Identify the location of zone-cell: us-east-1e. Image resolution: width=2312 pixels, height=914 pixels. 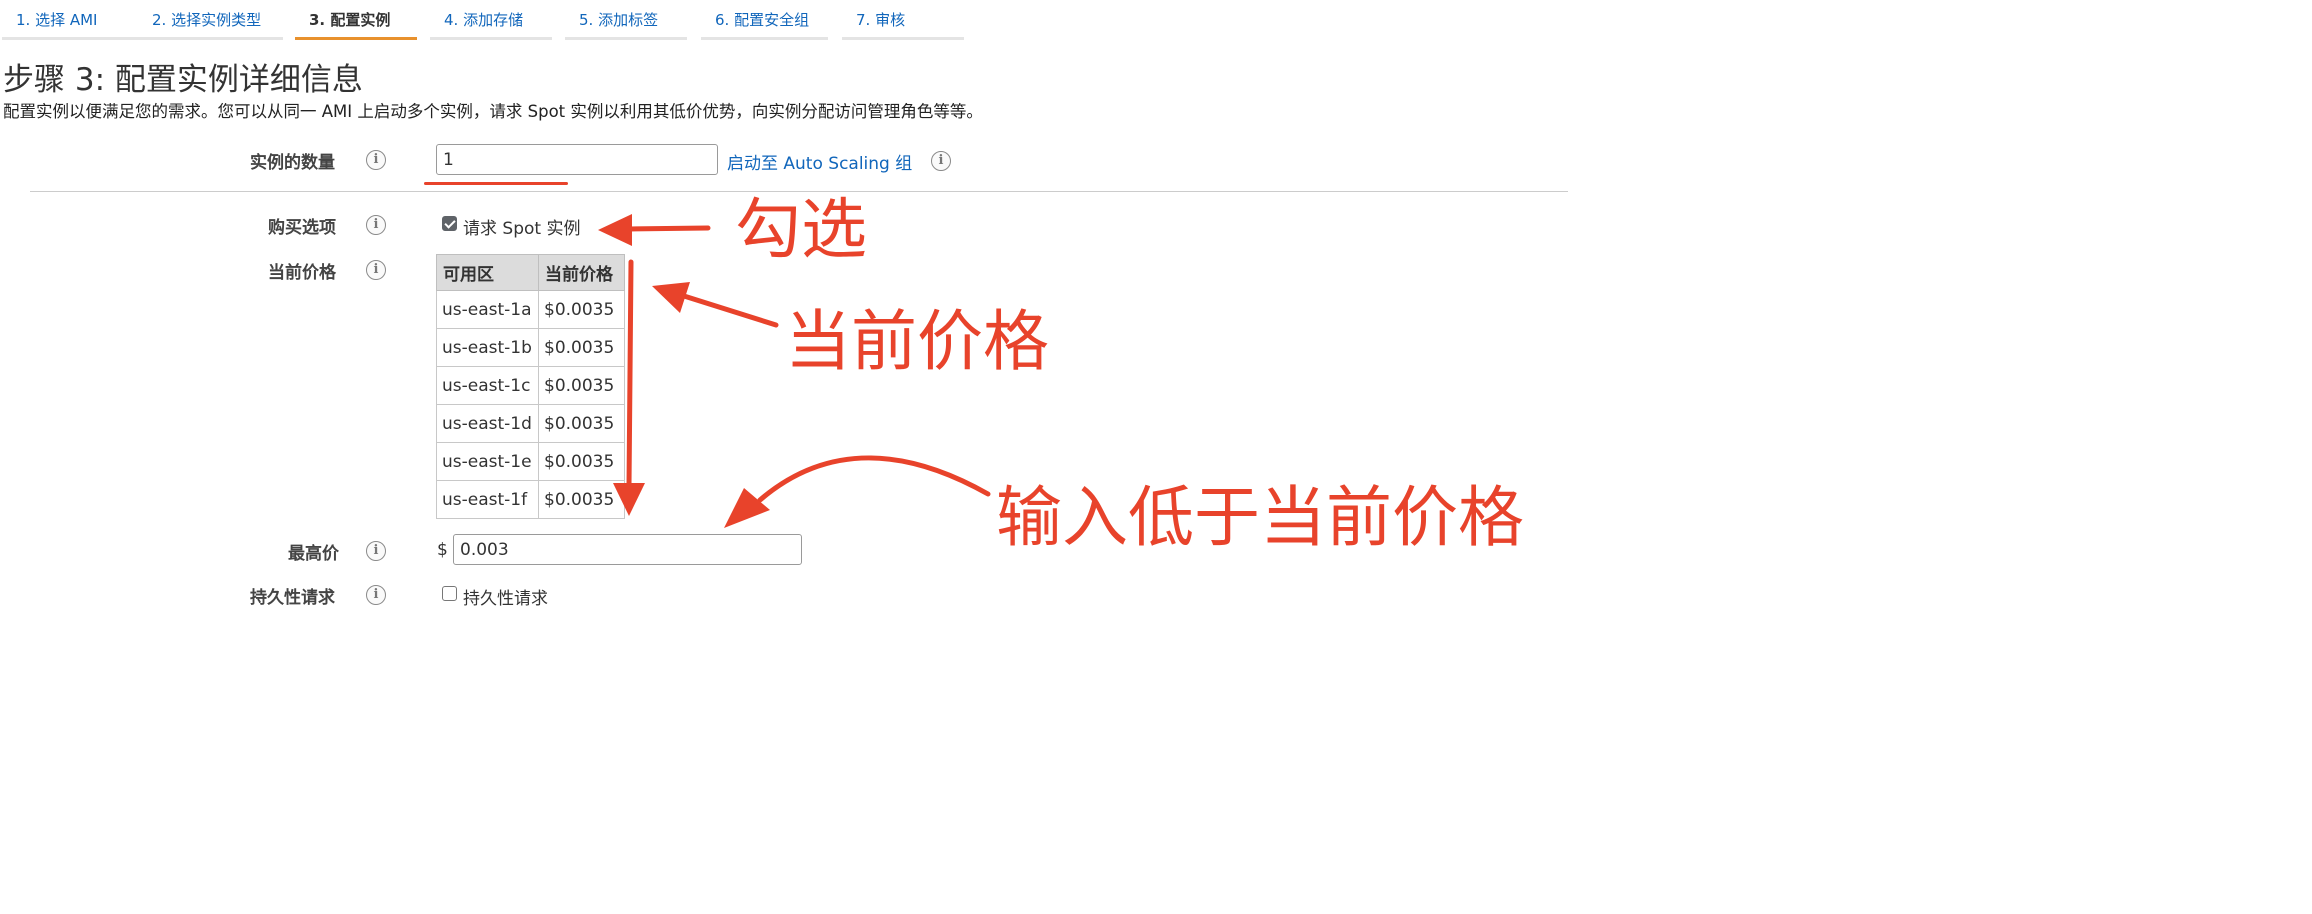
(487, 461).